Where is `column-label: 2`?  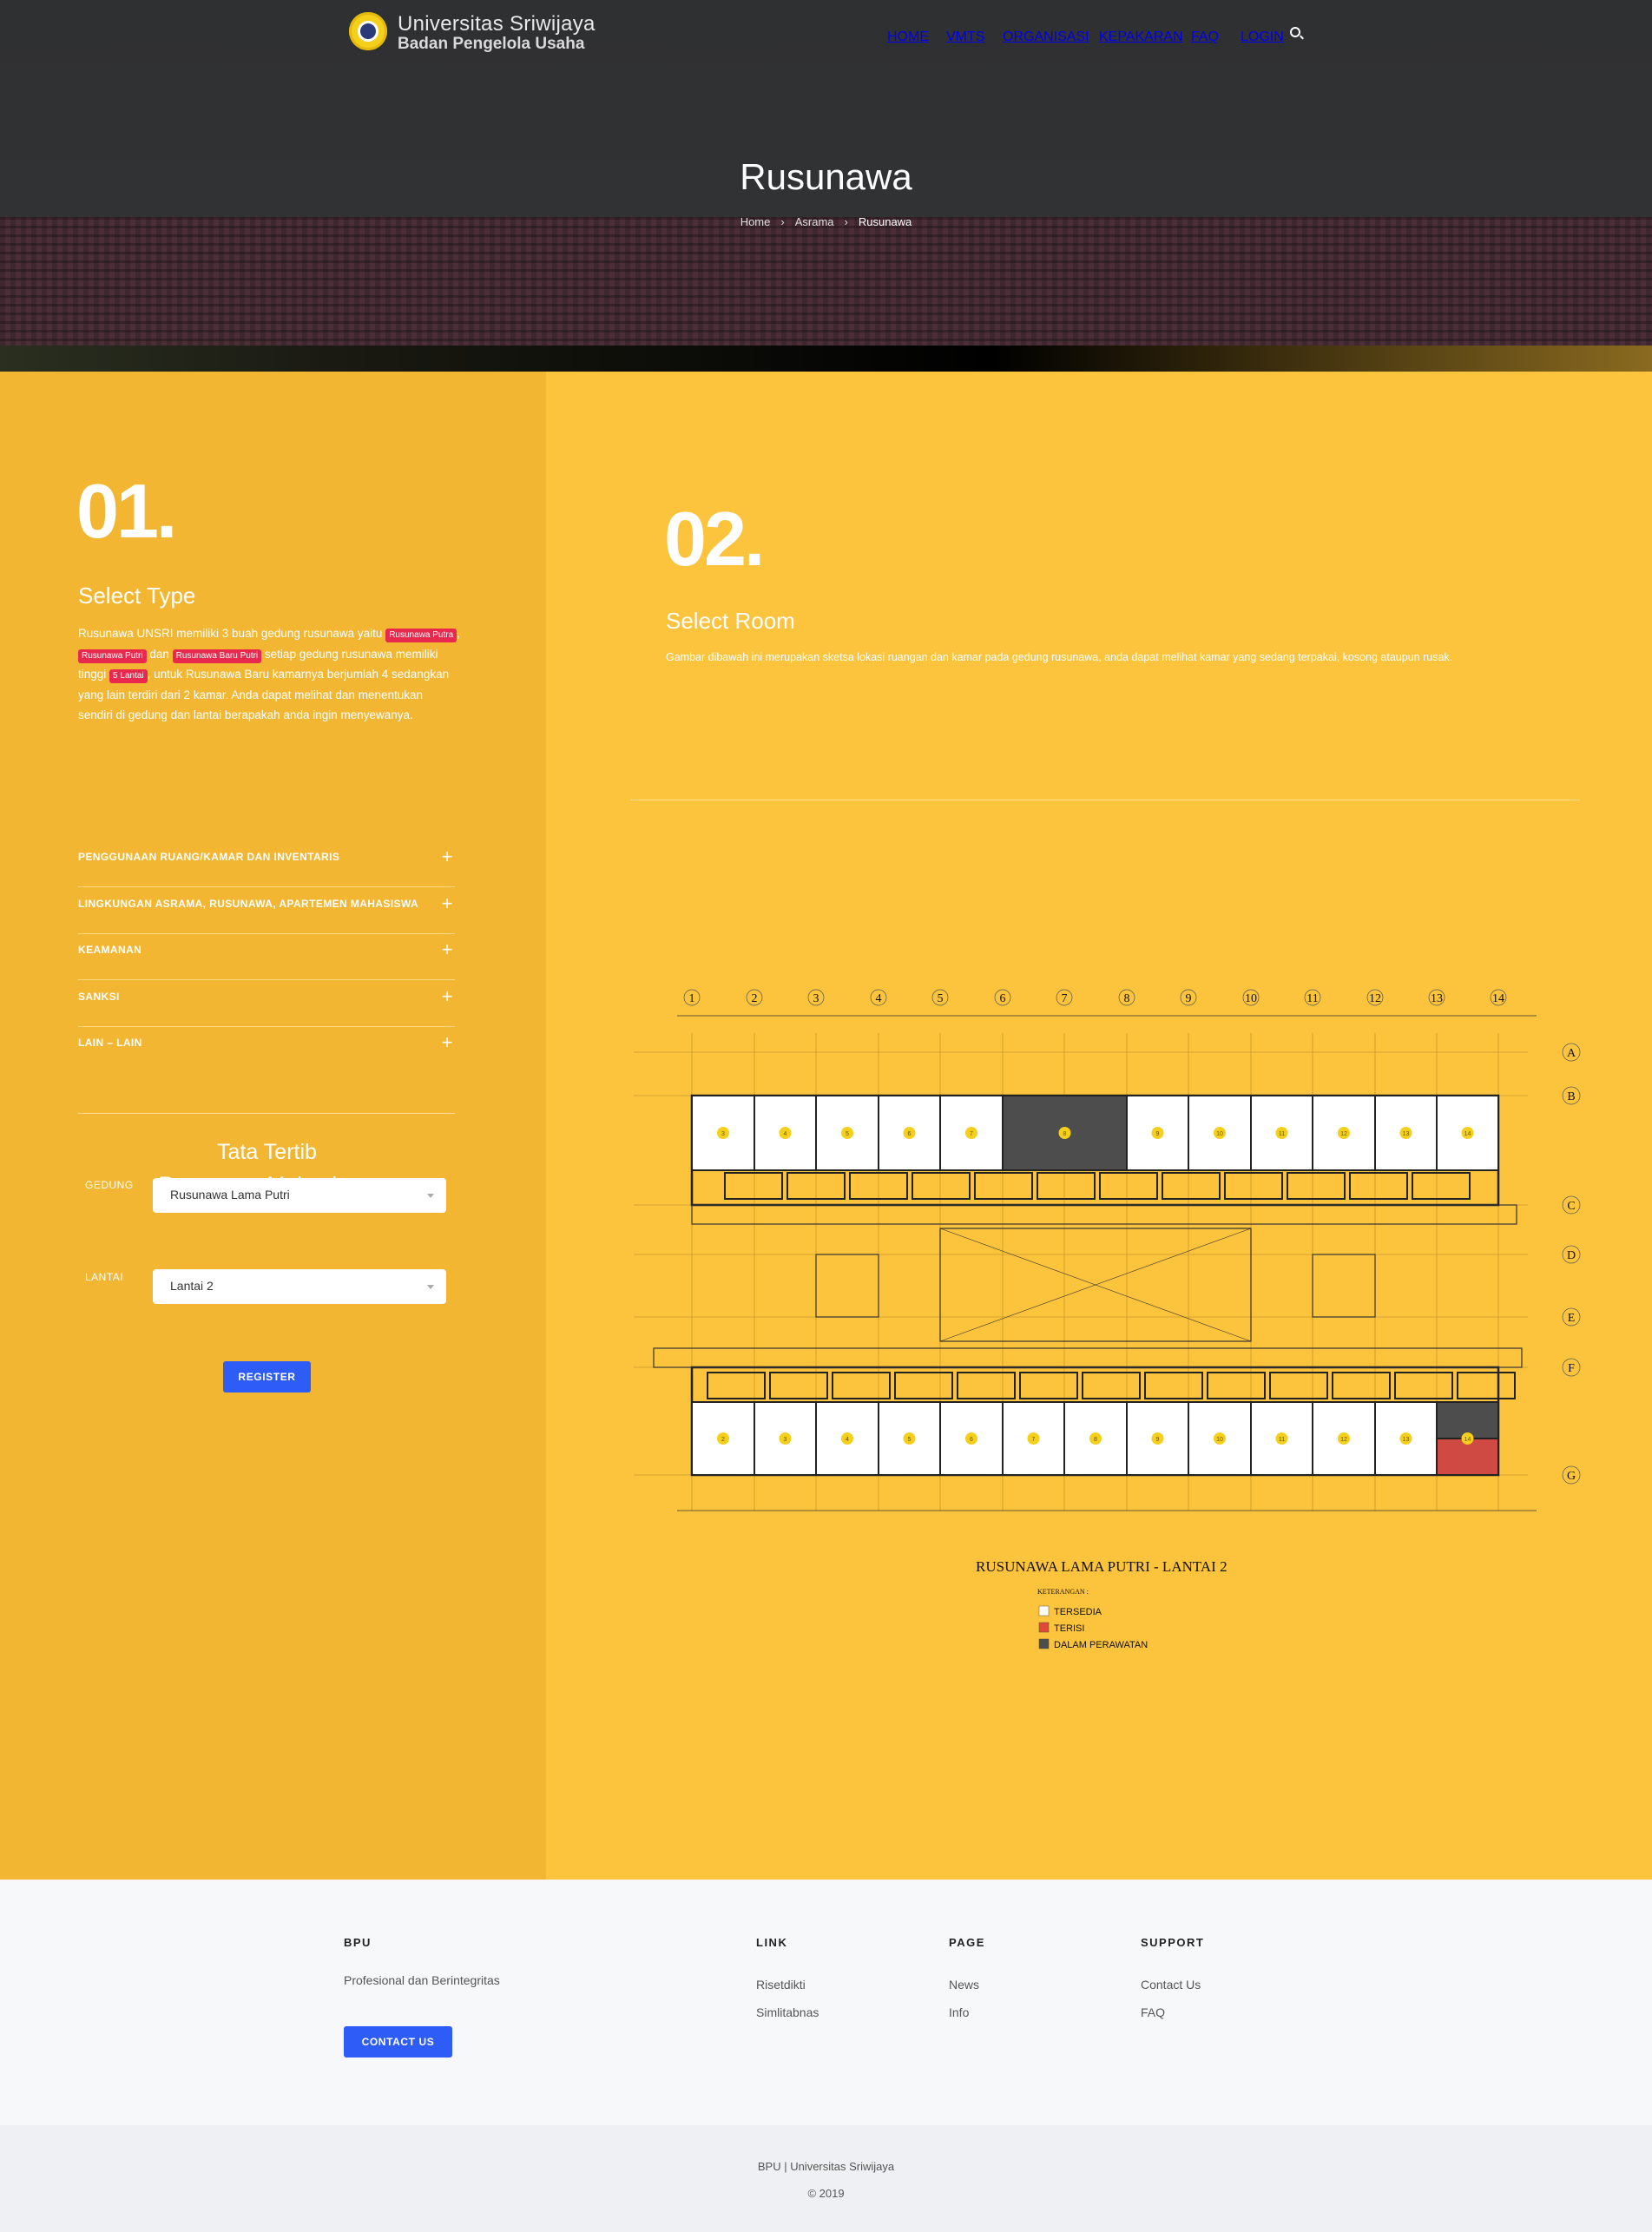 column-label: 2 is located at coordinates (755, 998).